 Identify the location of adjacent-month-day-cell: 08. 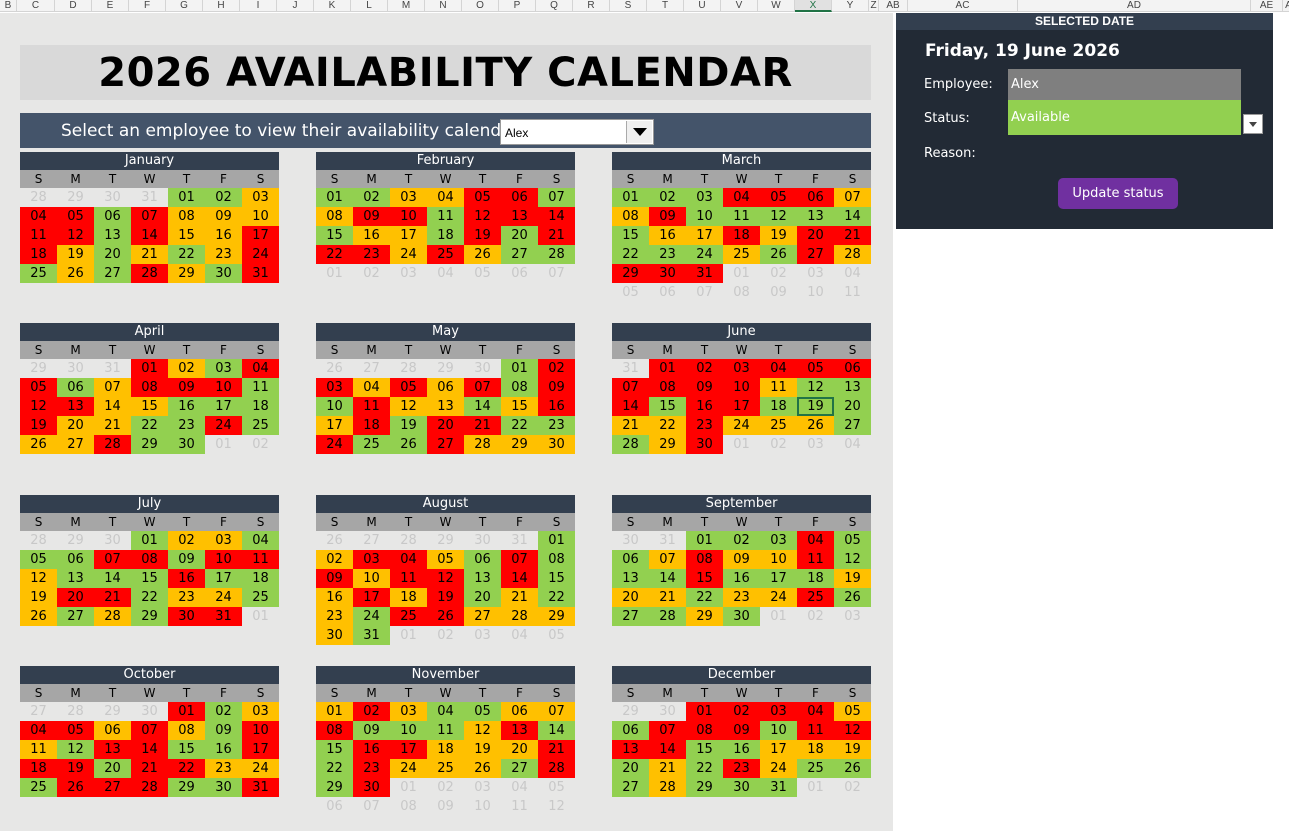
(408, 806).